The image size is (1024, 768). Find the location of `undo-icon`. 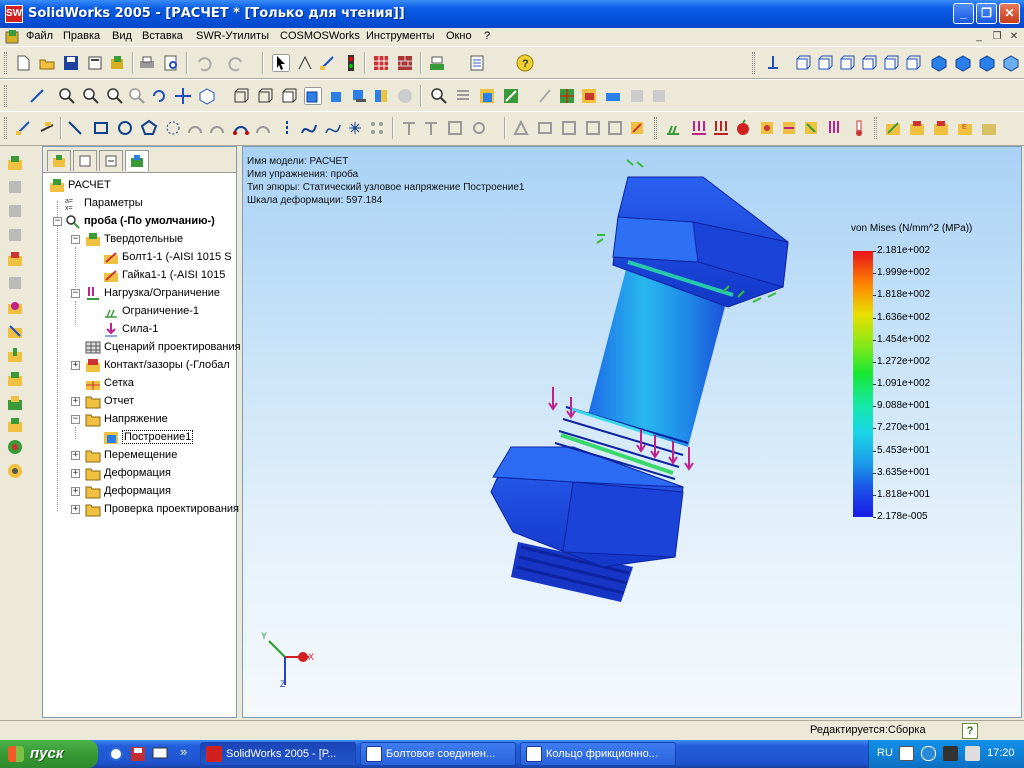

undo-icon is located at coordinates (203, 63).